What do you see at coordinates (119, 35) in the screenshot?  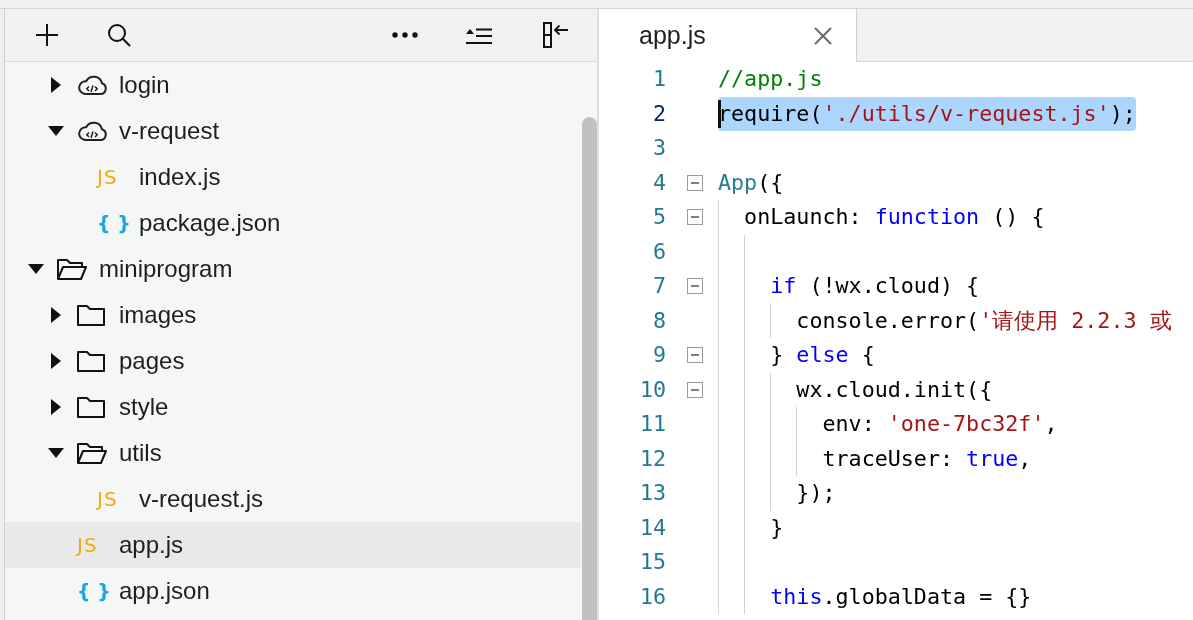 I see `search-icon` at bounding box center [119, 35].